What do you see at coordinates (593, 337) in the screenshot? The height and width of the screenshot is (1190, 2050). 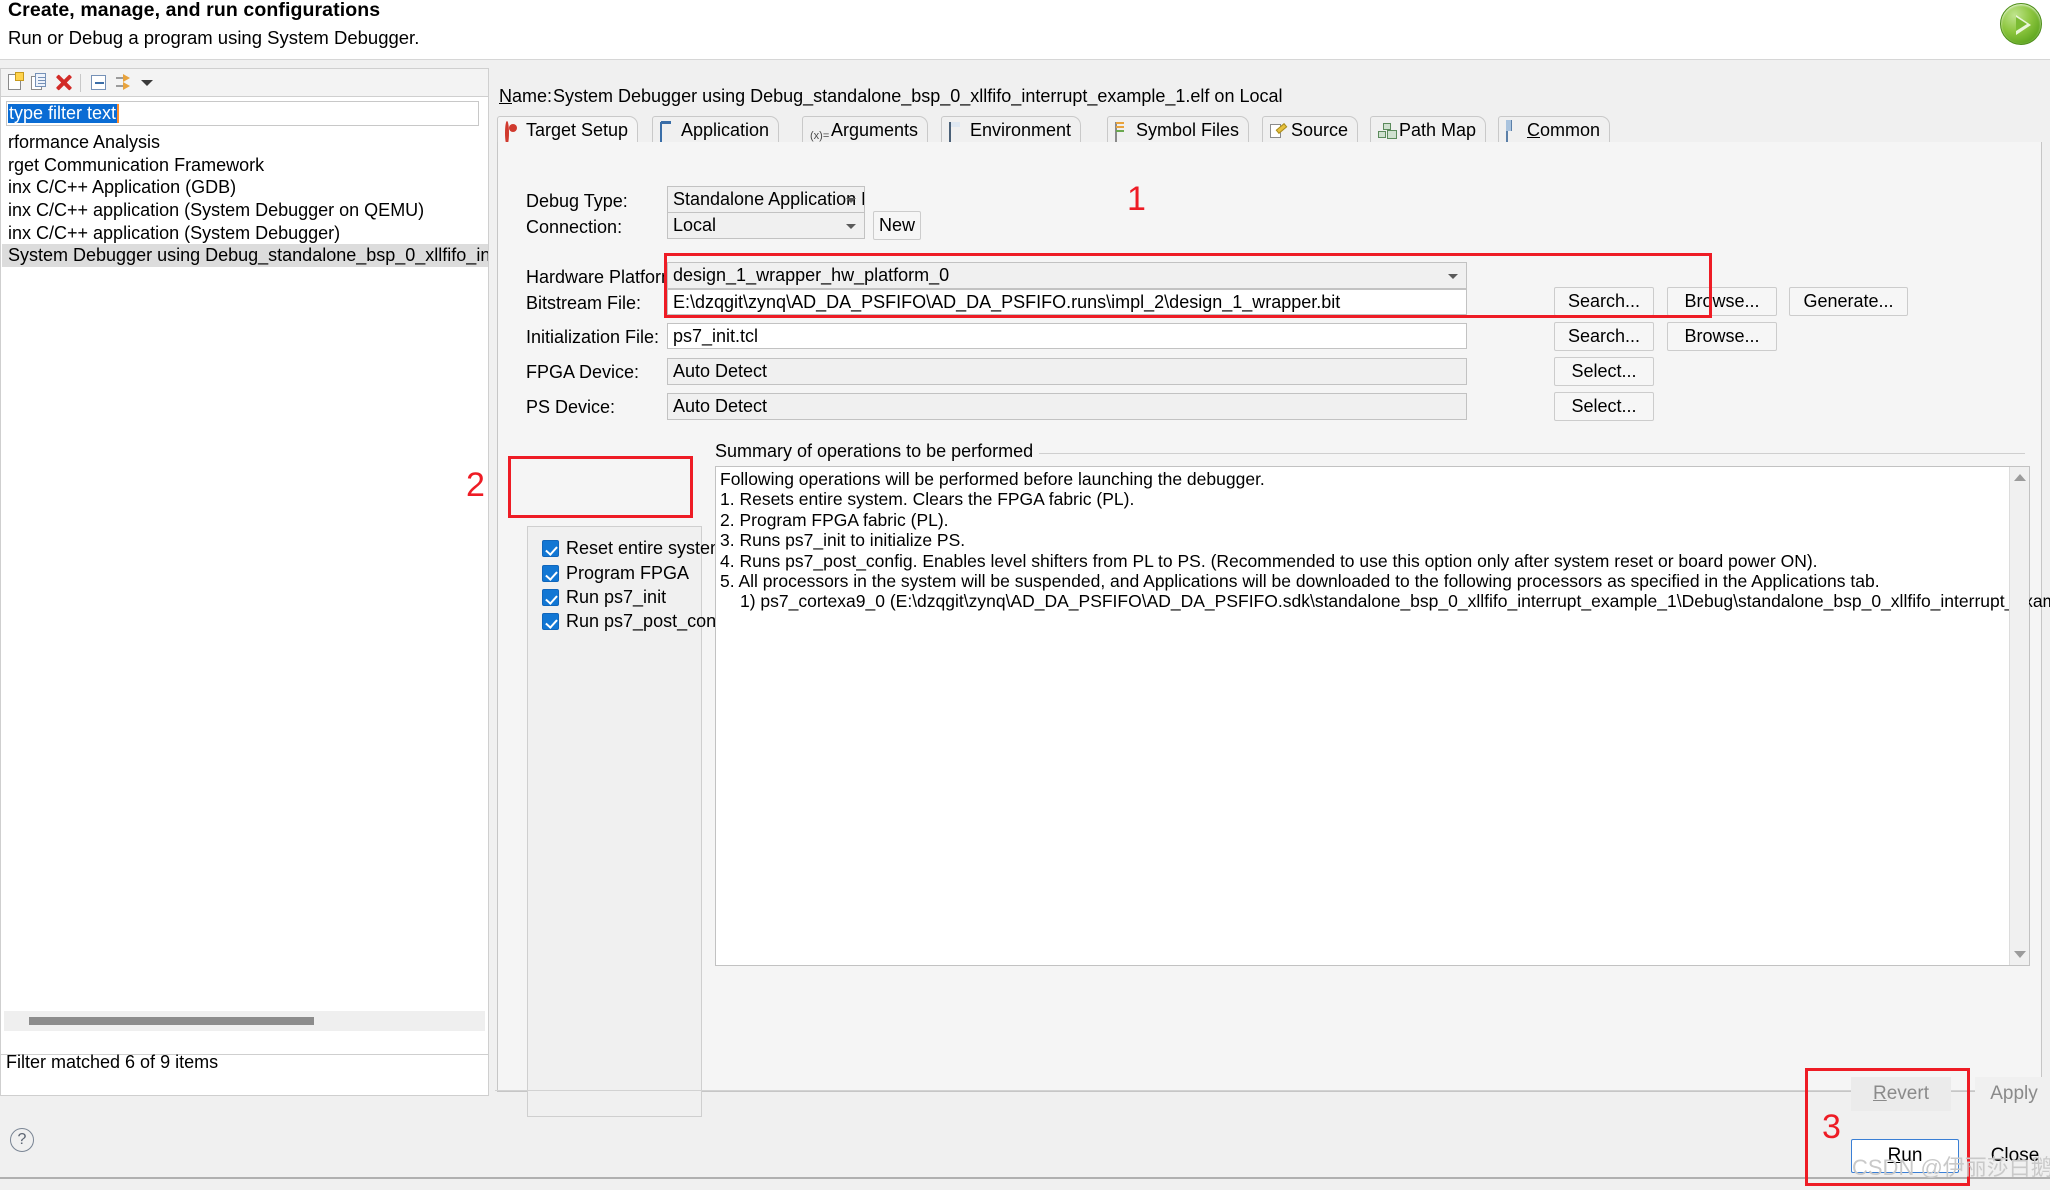 I see `initialization-file-label: Initialization File:` at bounding box center [593, 337].